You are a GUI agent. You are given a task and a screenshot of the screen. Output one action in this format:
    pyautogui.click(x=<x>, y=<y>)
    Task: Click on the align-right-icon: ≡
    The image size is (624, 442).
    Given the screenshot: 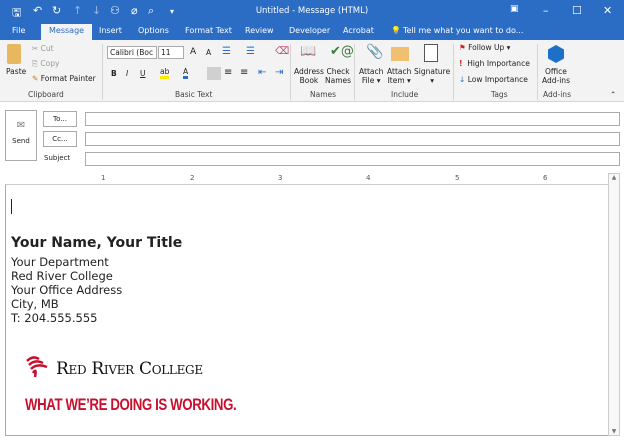 What is the action you would take?
    pyautogui.click(x=244, y=72)
    